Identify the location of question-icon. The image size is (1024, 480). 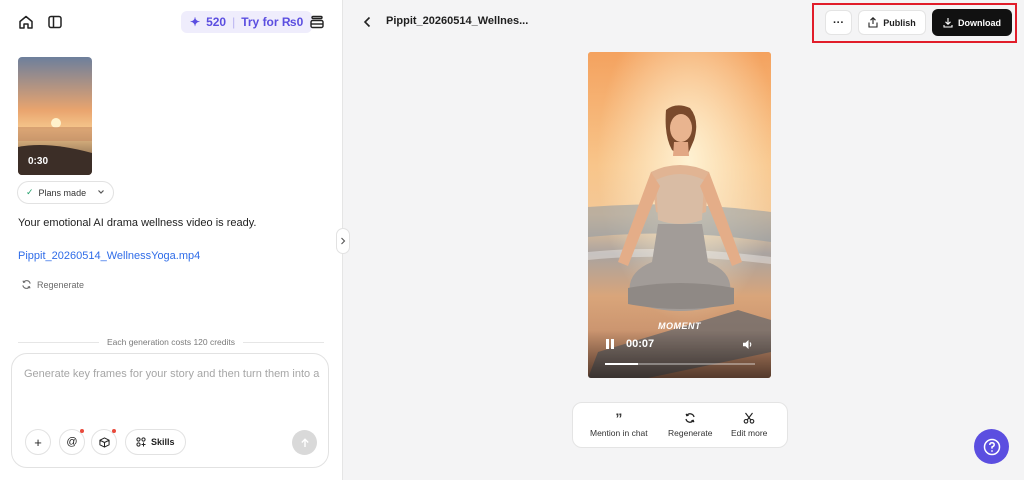
(991, 446).